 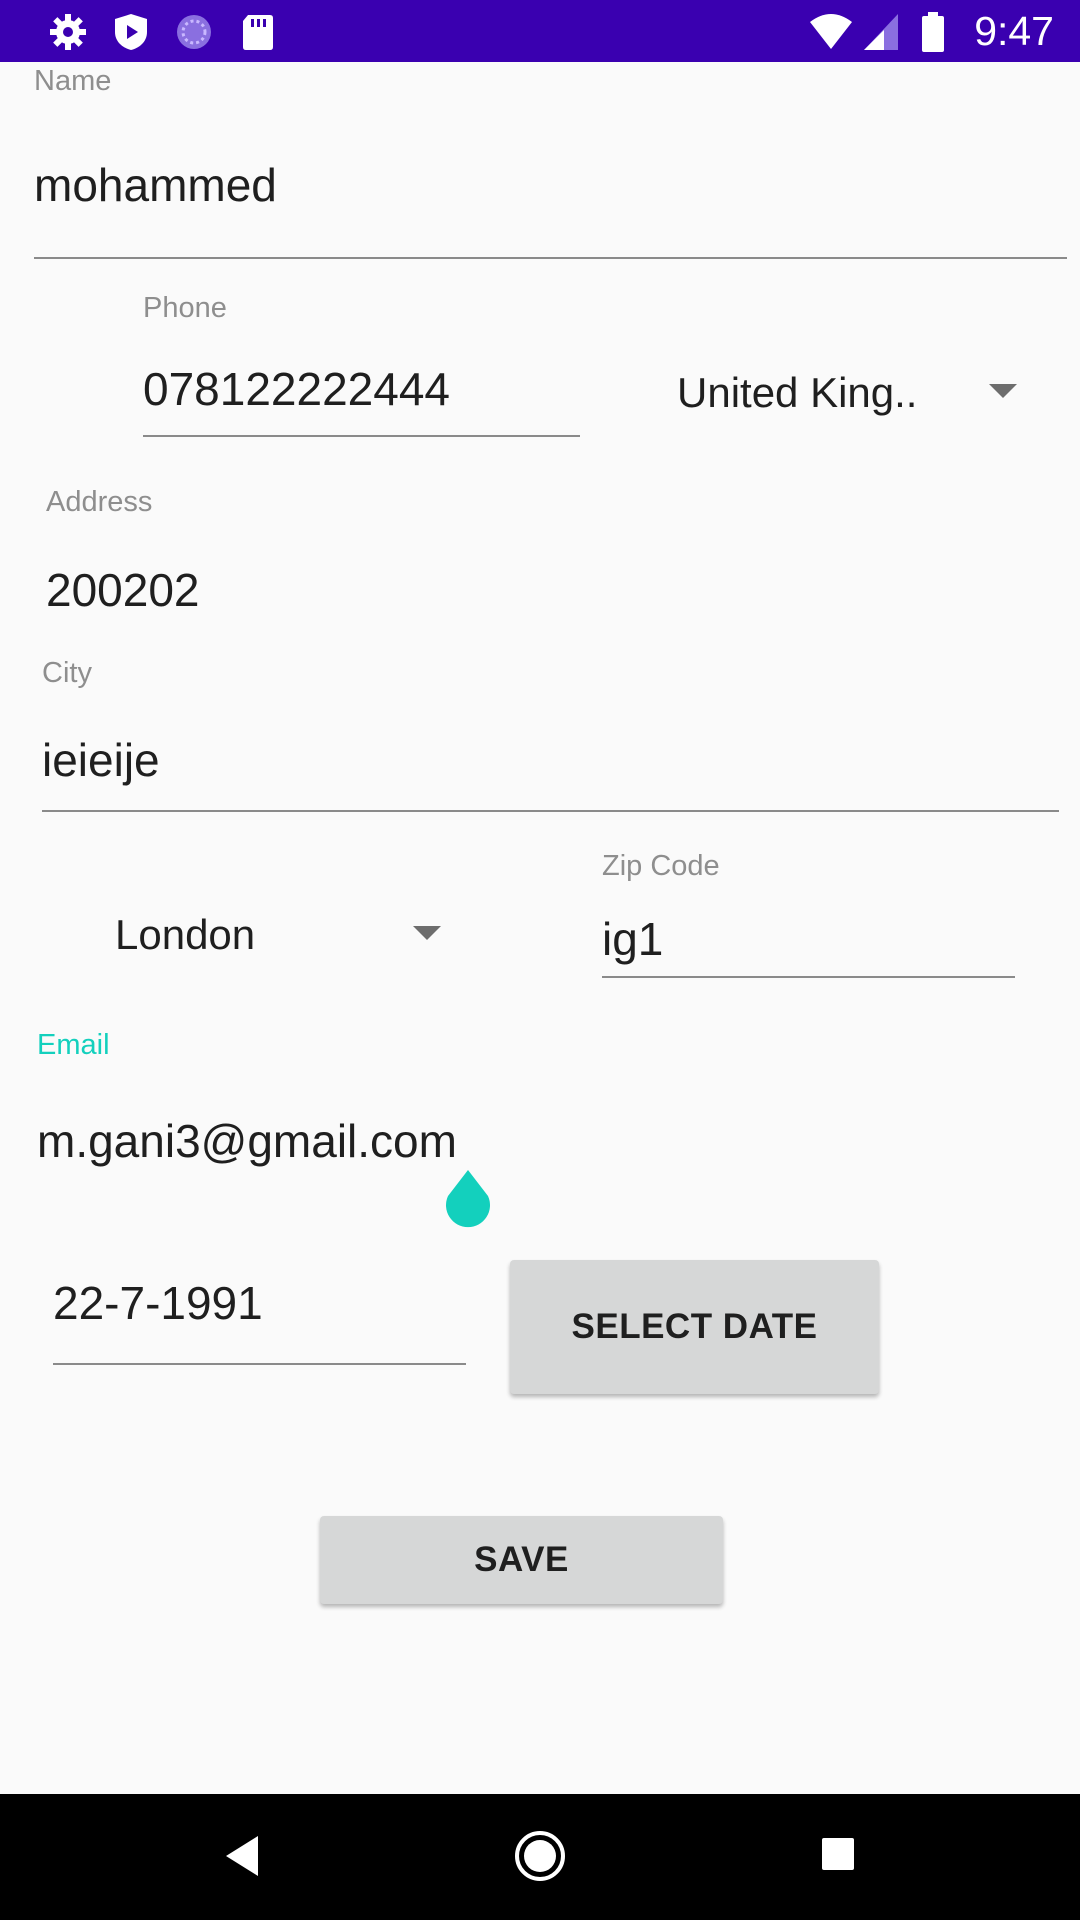 I want to click on date-underline, so click(x=259, y=1364).